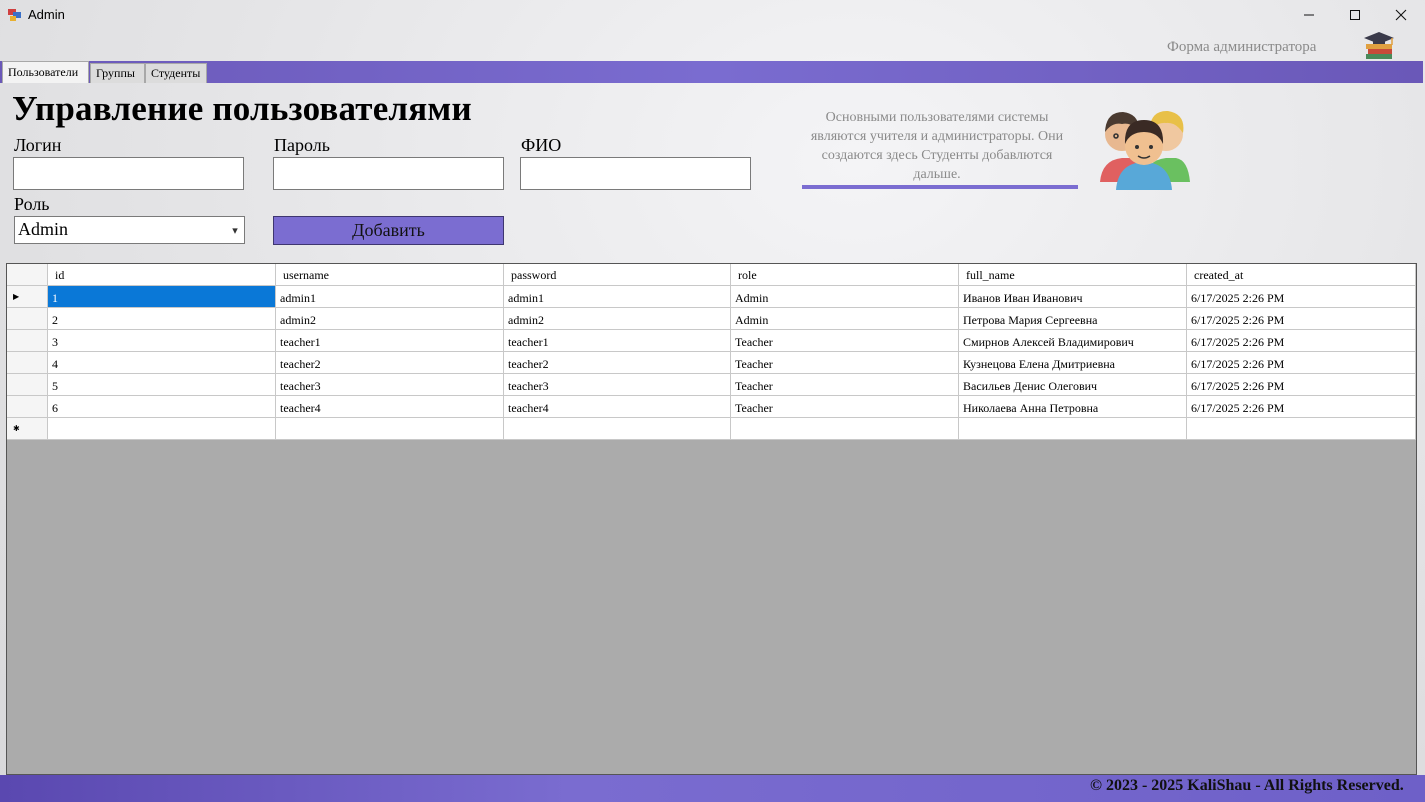 The image size is (1425, 802). I want to click on column-header-username: username, so click(390, 275).